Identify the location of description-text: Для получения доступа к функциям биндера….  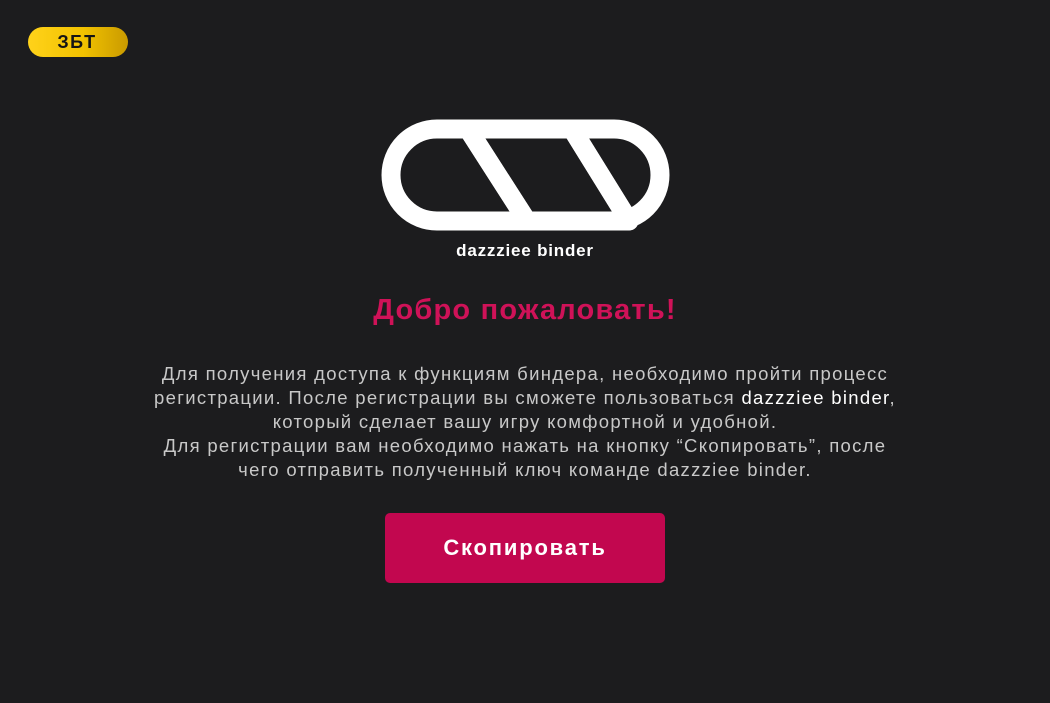
(525, 422).